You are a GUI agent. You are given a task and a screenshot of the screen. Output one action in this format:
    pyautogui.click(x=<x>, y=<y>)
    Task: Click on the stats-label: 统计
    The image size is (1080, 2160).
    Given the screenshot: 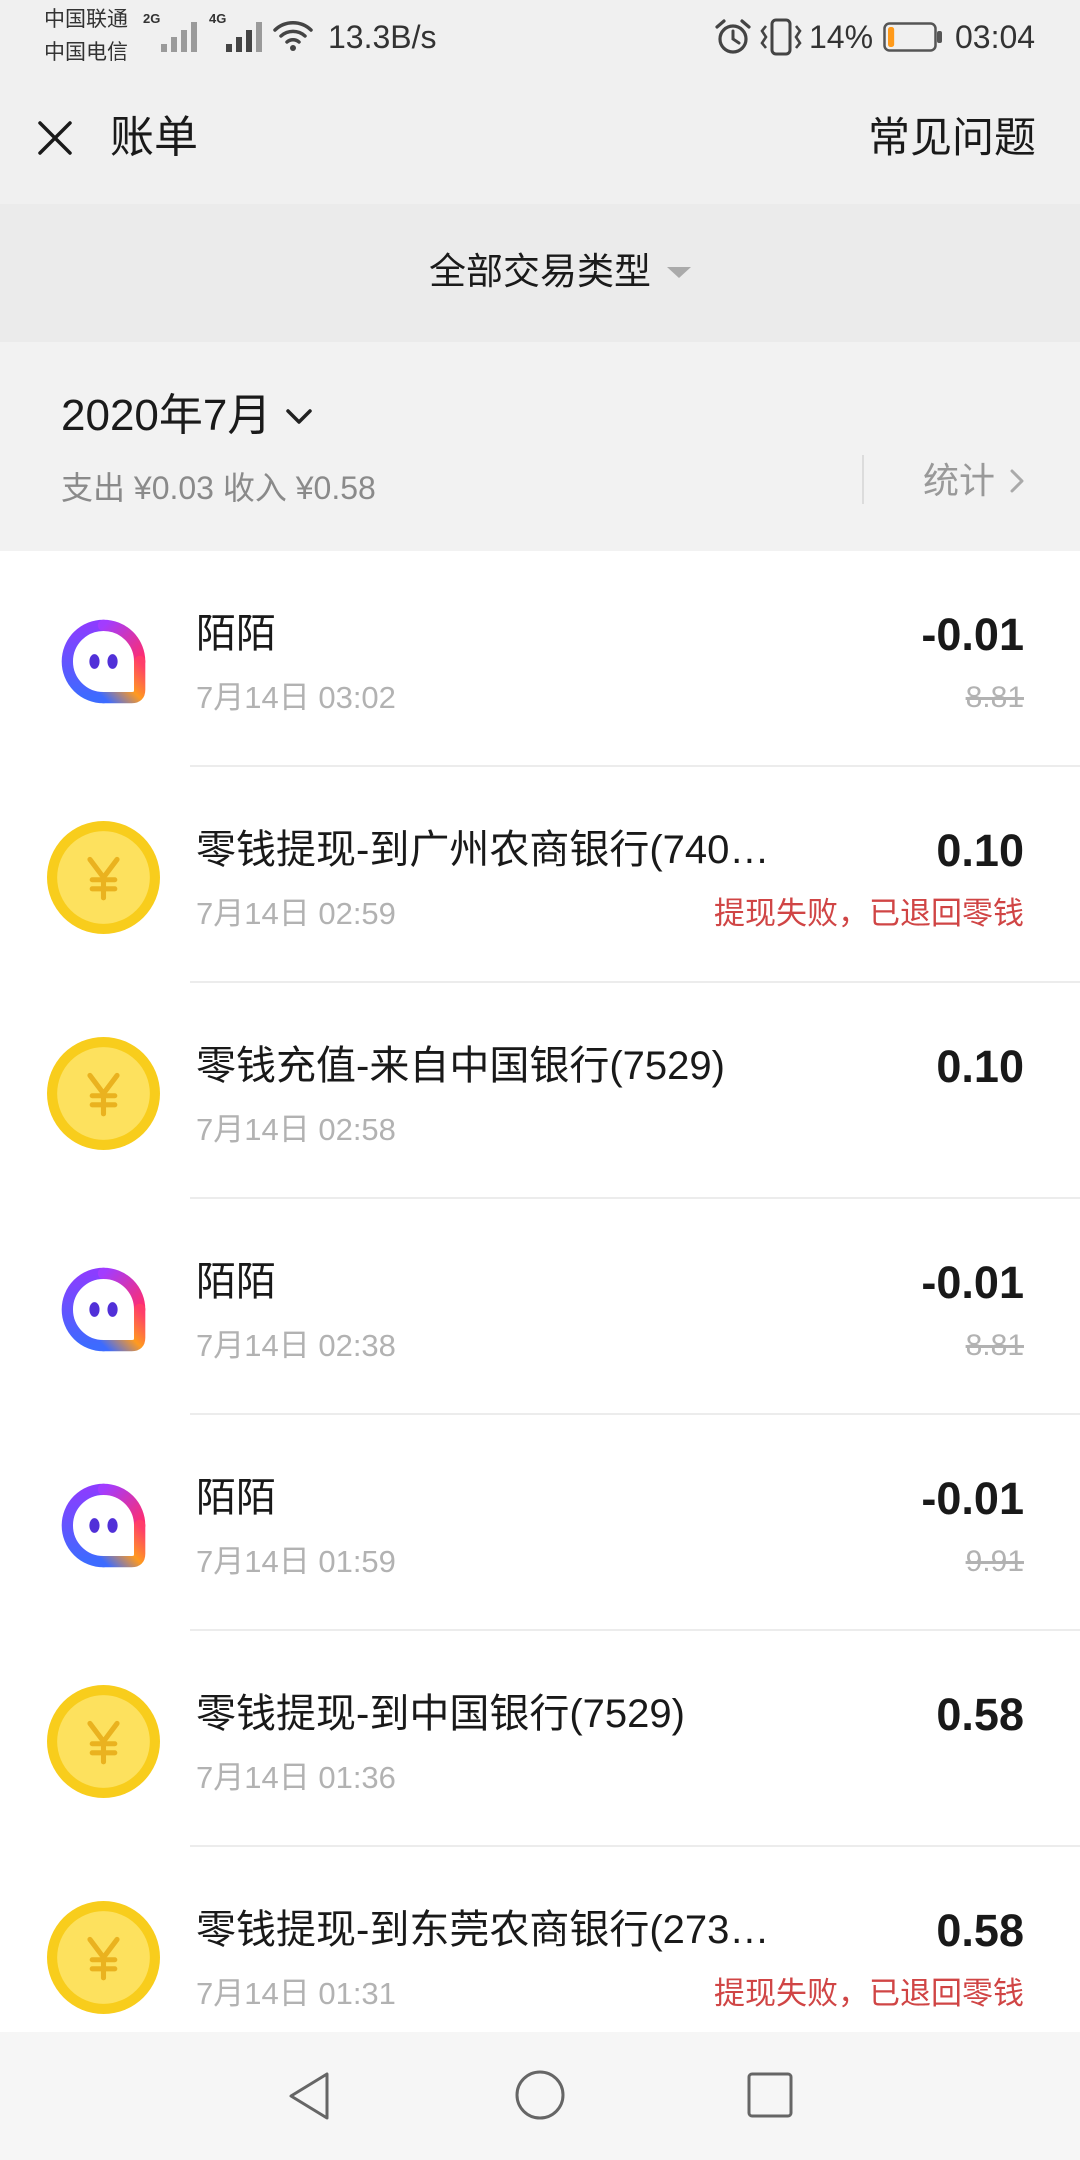 What is the action you would take?
    pyautogui.click(x=959, y=480)
    